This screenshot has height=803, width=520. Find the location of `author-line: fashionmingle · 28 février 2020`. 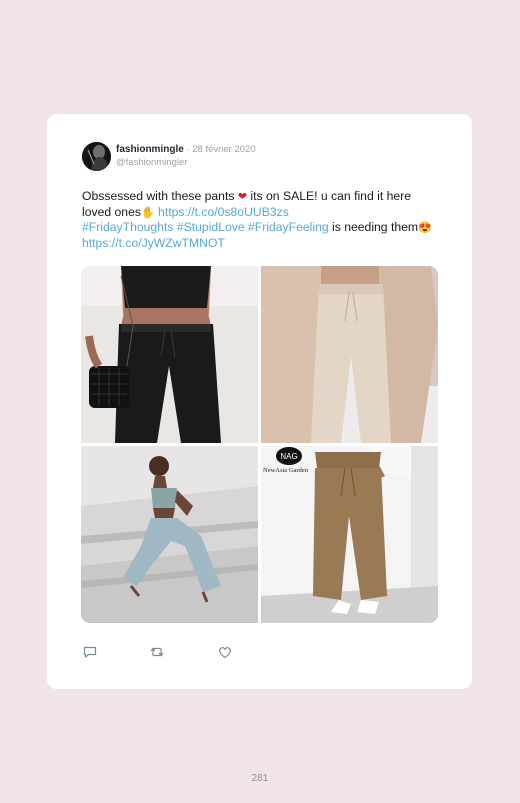

author-line: fashionmingle · 28 février 2020 is located at coordinates (186, 149).